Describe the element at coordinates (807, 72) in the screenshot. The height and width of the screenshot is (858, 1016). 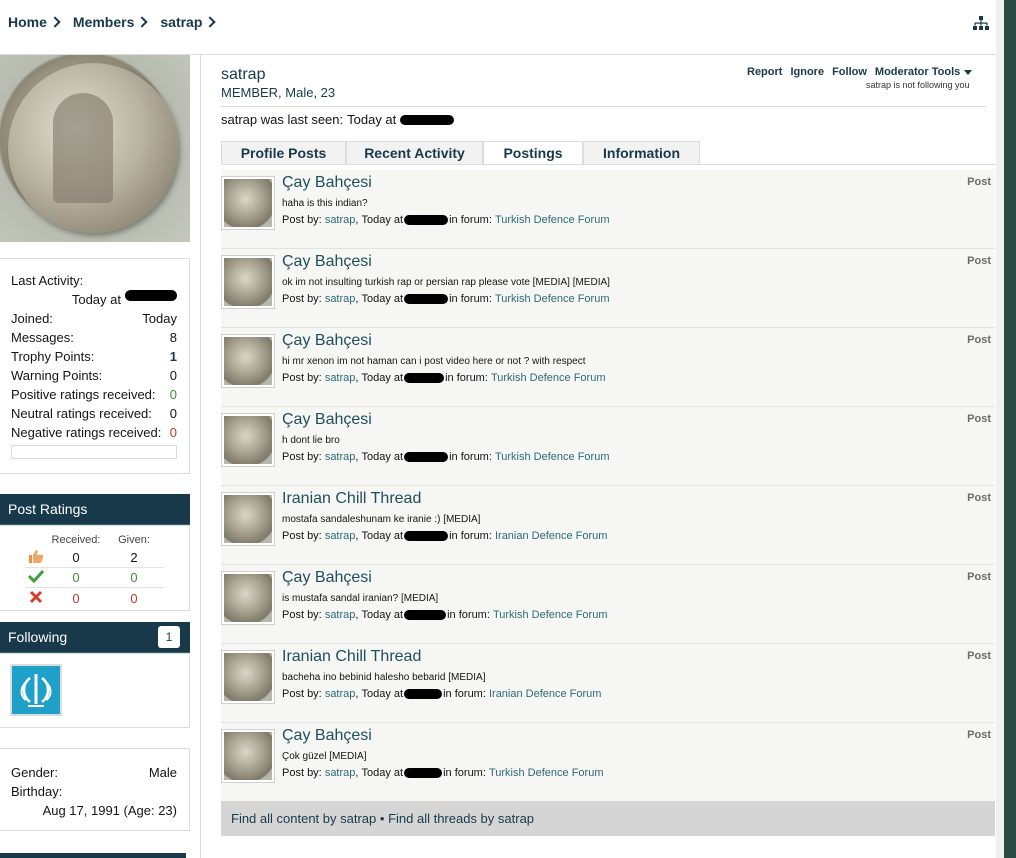
I see `ignore-link: Ignore` at that location.